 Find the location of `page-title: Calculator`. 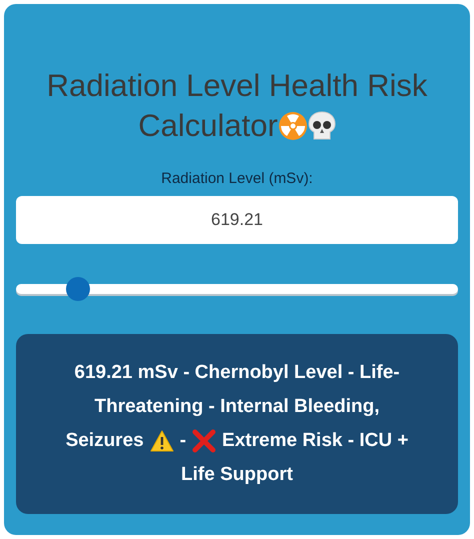

page-title: Calculator is located at coordinates (208, 126).